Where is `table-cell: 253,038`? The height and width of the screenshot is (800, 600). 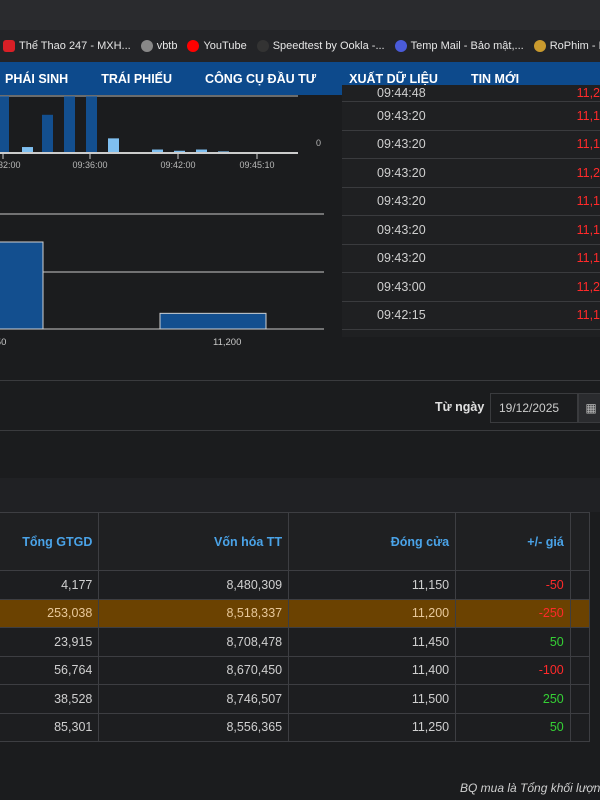
table-cell: 253,038 is located at coordinates (50, 613).